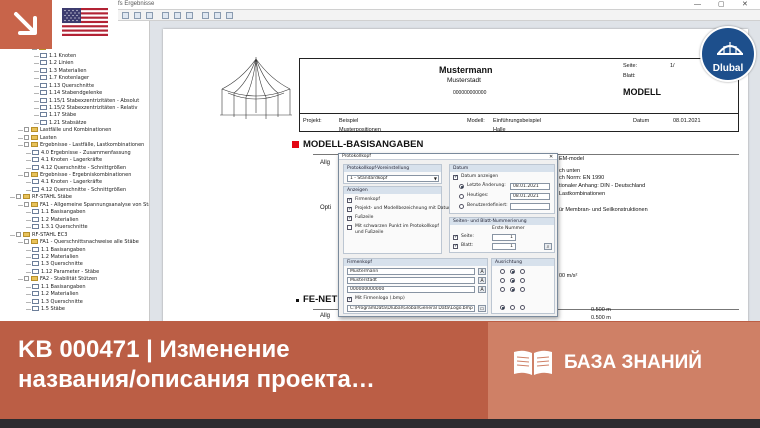 This screenshot has width=760, height=428. What do you see at coordinates (530, 206) in the screenshot?
I see `date-custom-field` at bounding box center [530, 206].